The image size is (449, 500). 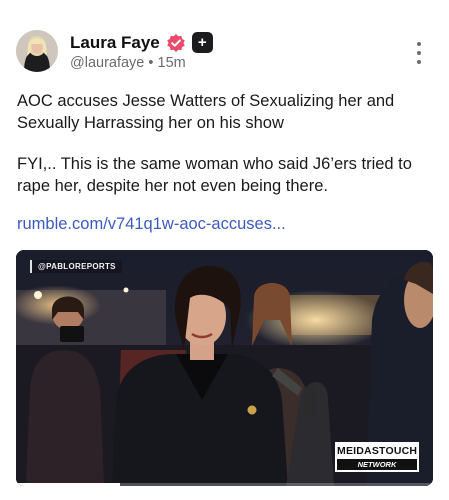 What do you see at coordinates (107, 63) in the screenshot?
I see `author-handle: @laurafaye` at bounding box center [107, 63].